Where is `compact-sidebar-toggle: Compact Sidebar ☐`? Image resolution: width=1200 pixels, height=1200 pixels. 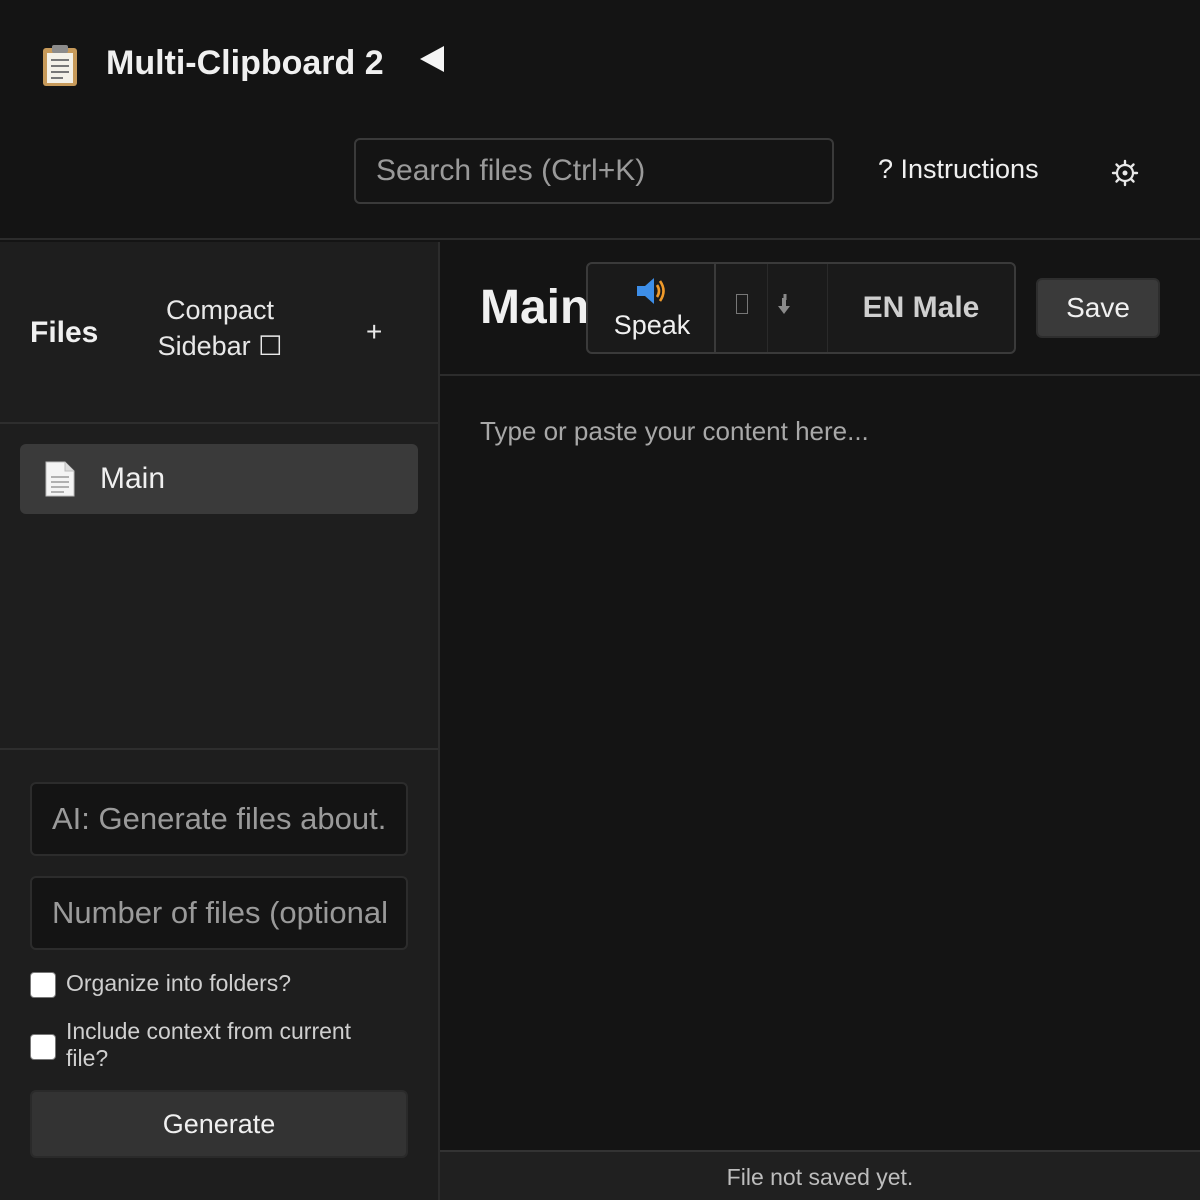 compact-sidebar-toggle: Compact Sidebar ☐ is located at coordinates (220, 328).